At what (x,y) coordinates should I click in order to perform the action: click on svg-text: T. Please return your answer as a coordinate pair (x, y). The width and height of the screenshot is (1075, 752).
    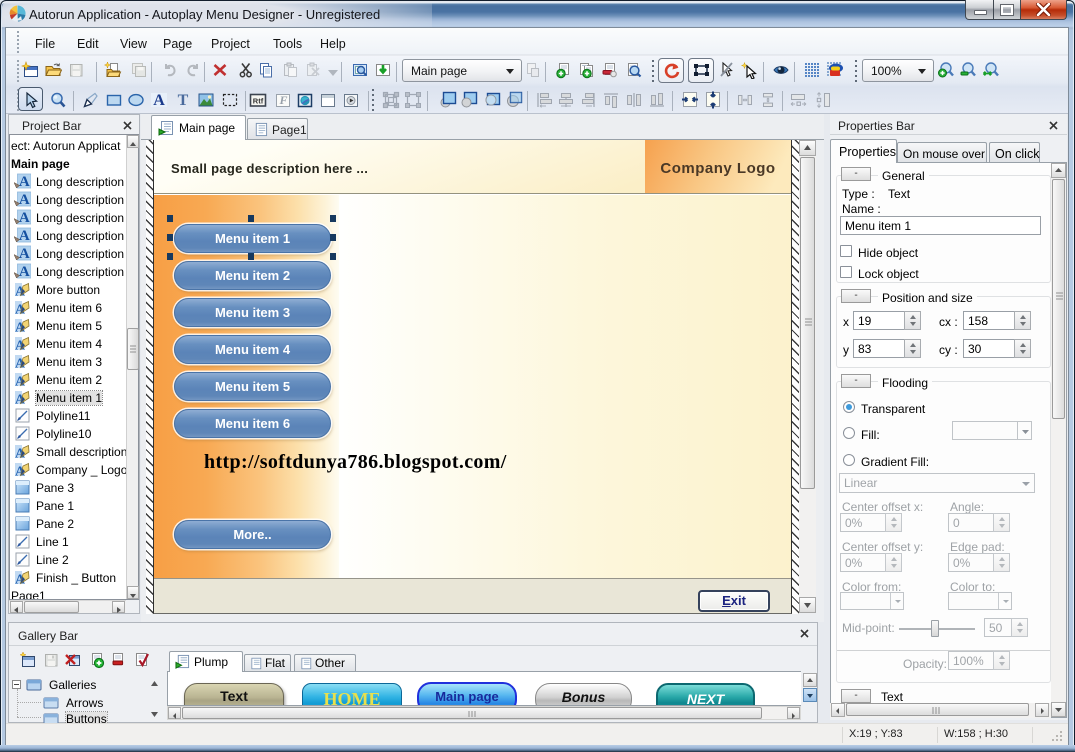
    Looking at the image, I should click on (183, 100).